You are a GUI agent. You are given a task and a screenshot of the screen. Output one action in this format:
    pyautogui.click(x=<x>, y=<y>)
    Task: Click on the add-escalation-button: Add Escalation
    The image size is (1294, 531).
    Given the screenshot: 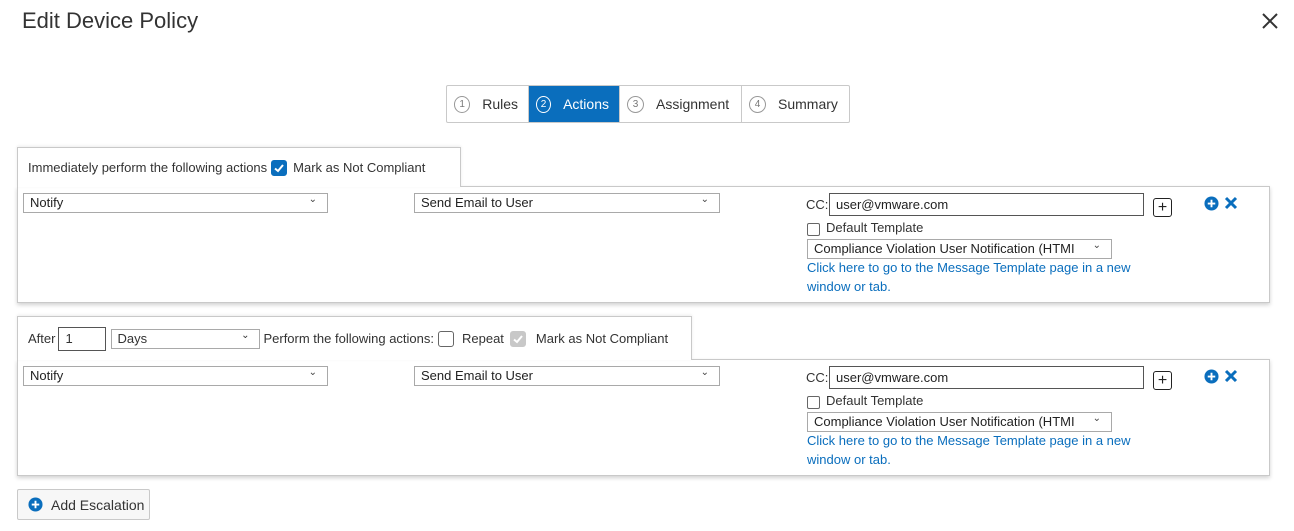 What is the action you would take?
    pyautogui.click(x=83, y=504)
    